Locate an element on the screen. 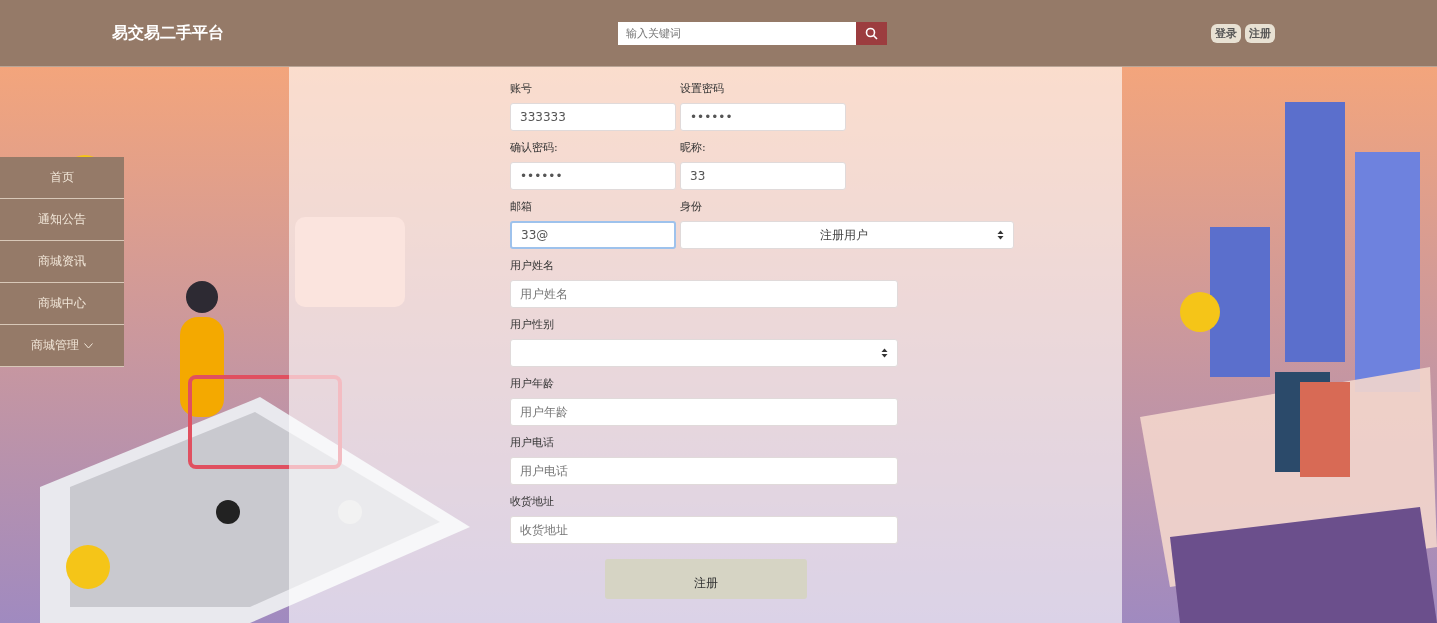 The height and width of the screenshot is (623, 1437). field-label: 确认密码: is located at coordinates (534, 147).